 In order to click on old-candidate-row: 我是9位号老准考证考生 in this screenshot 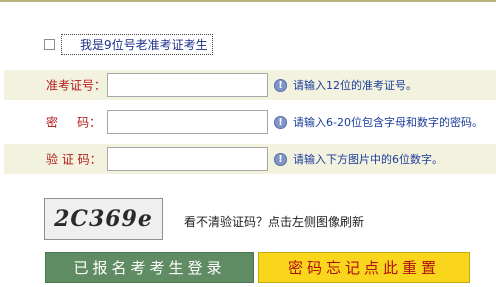, I will do `click(128, 44)`.